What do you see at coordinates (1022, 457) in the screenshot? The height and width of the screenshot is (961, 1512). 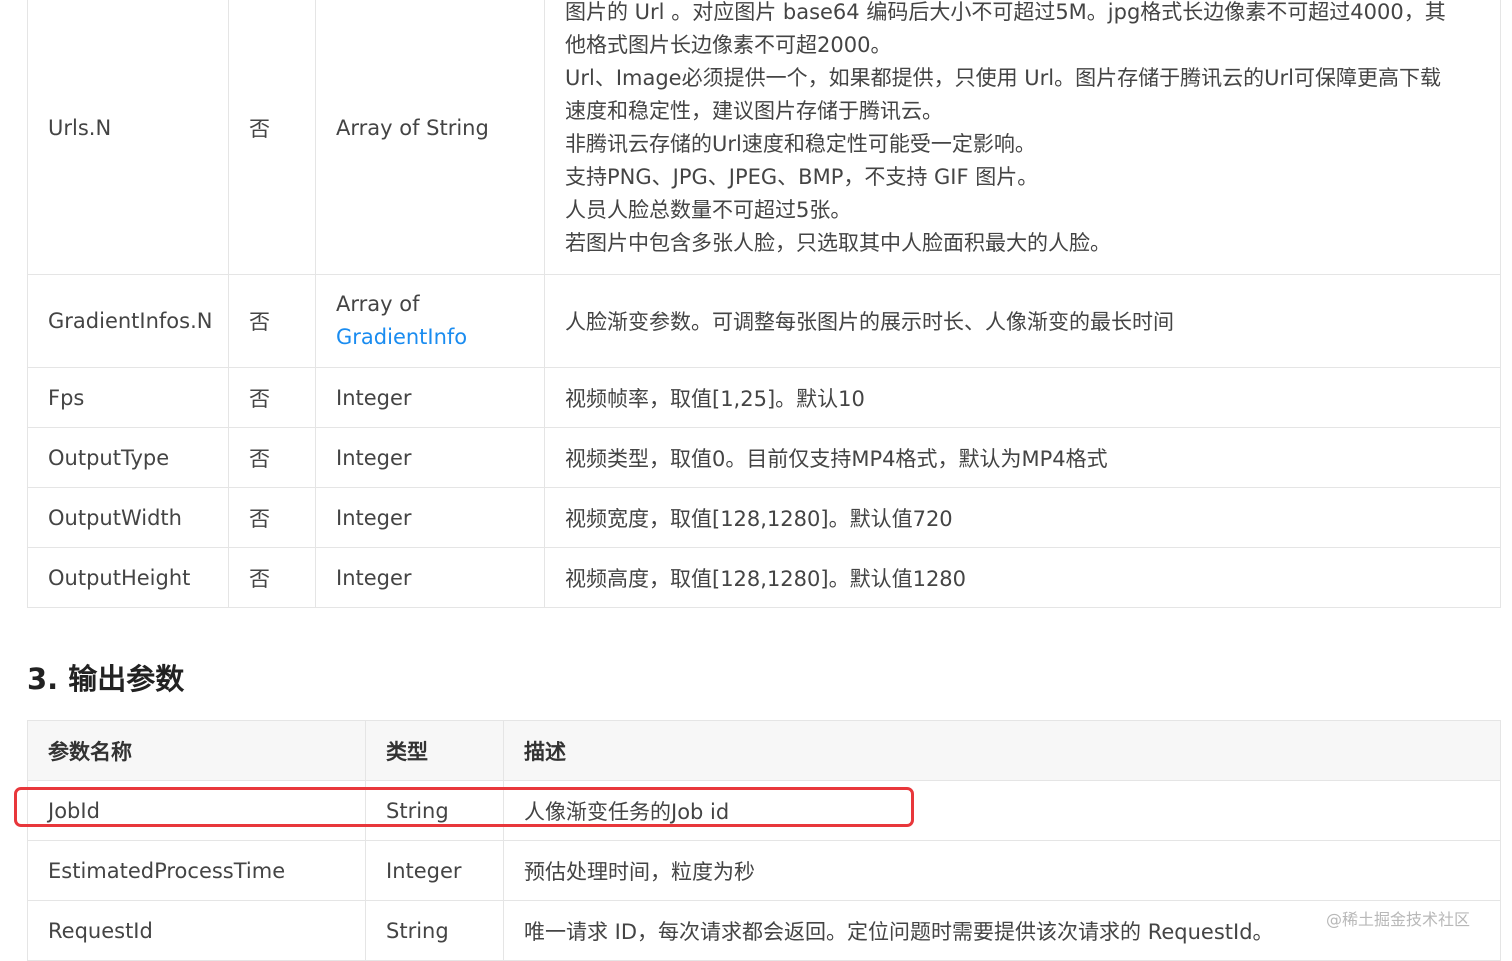 I see `param-description: 视频类型，取值0。目前仅支持MP4格式，默认为MP4格式` at bounding box center [1022, 457].